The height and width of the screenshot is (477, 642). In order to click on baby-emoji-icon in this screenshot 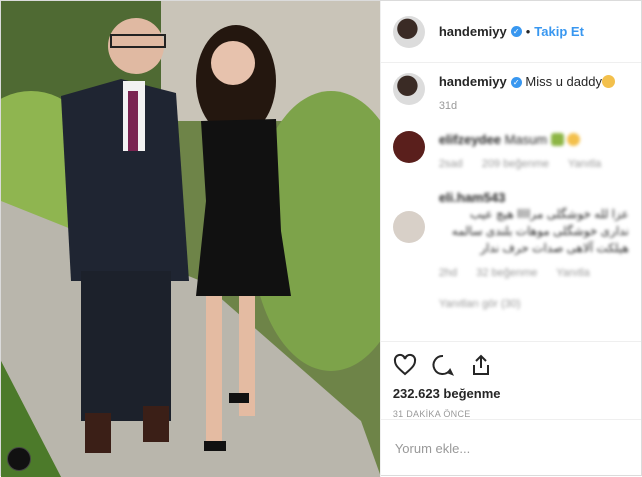, I will do `click(608, 81)`.